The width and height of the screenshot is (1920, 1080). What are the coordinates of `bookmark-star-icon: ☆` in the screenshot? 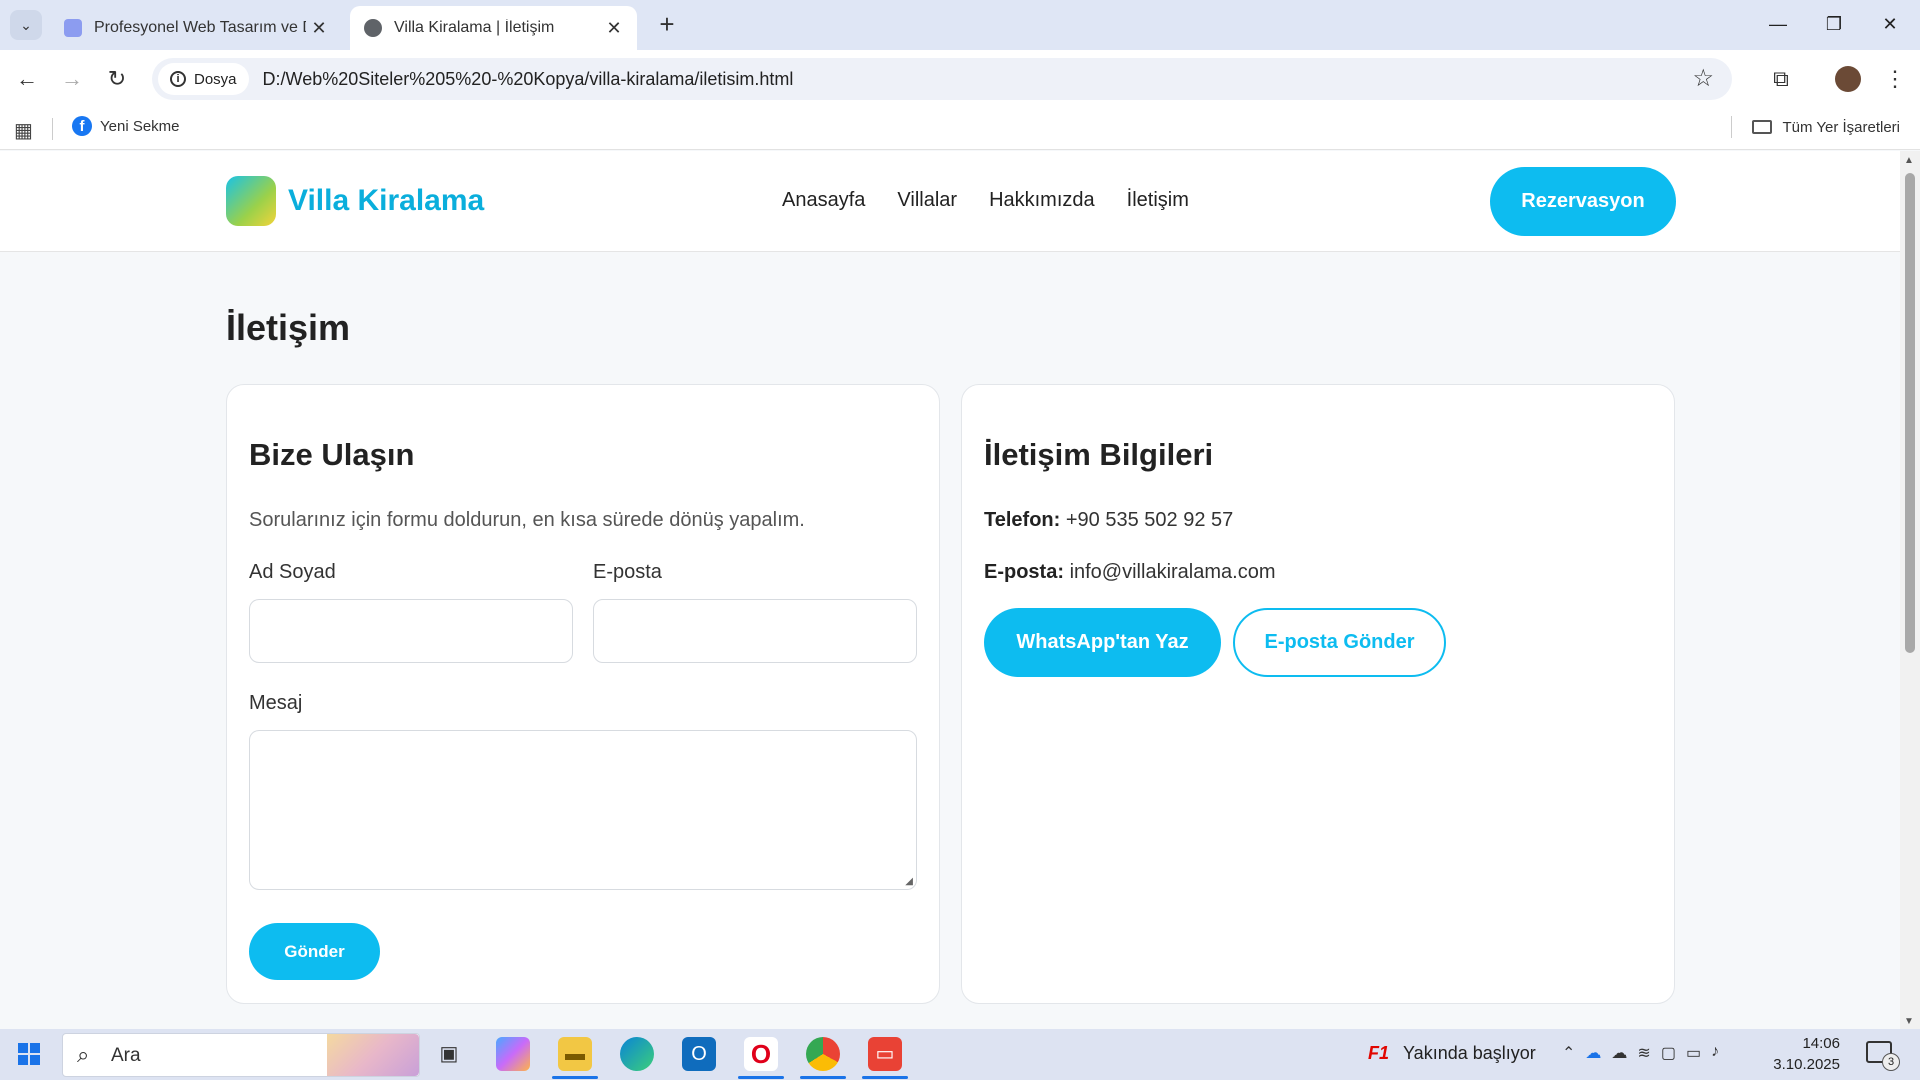 It's located at (1703, 78).